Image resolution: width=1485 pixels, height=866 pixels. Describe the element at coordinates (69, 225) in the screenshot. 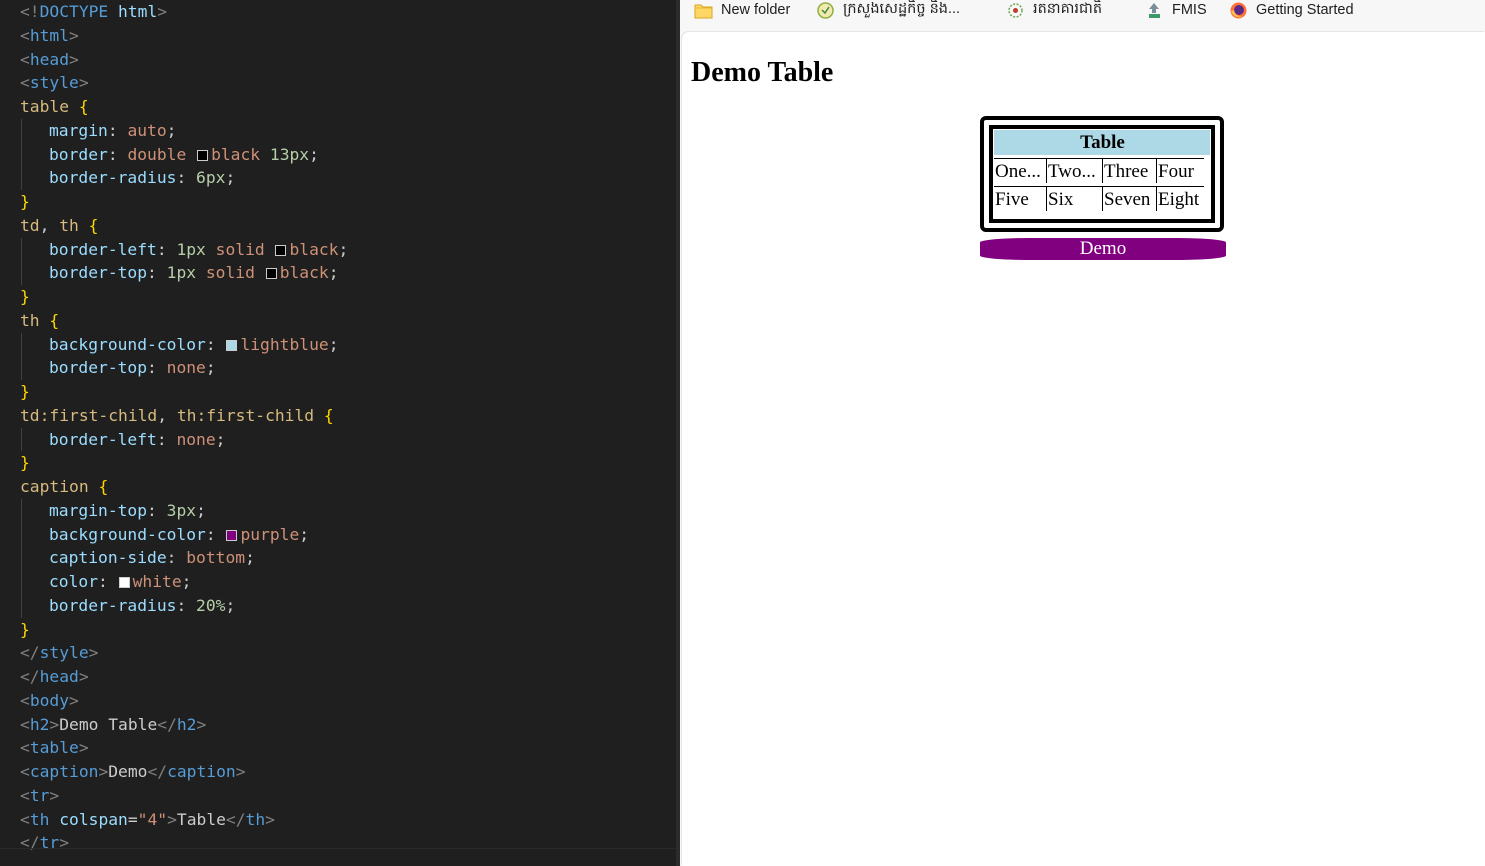

I see `code-token: th` at that location.